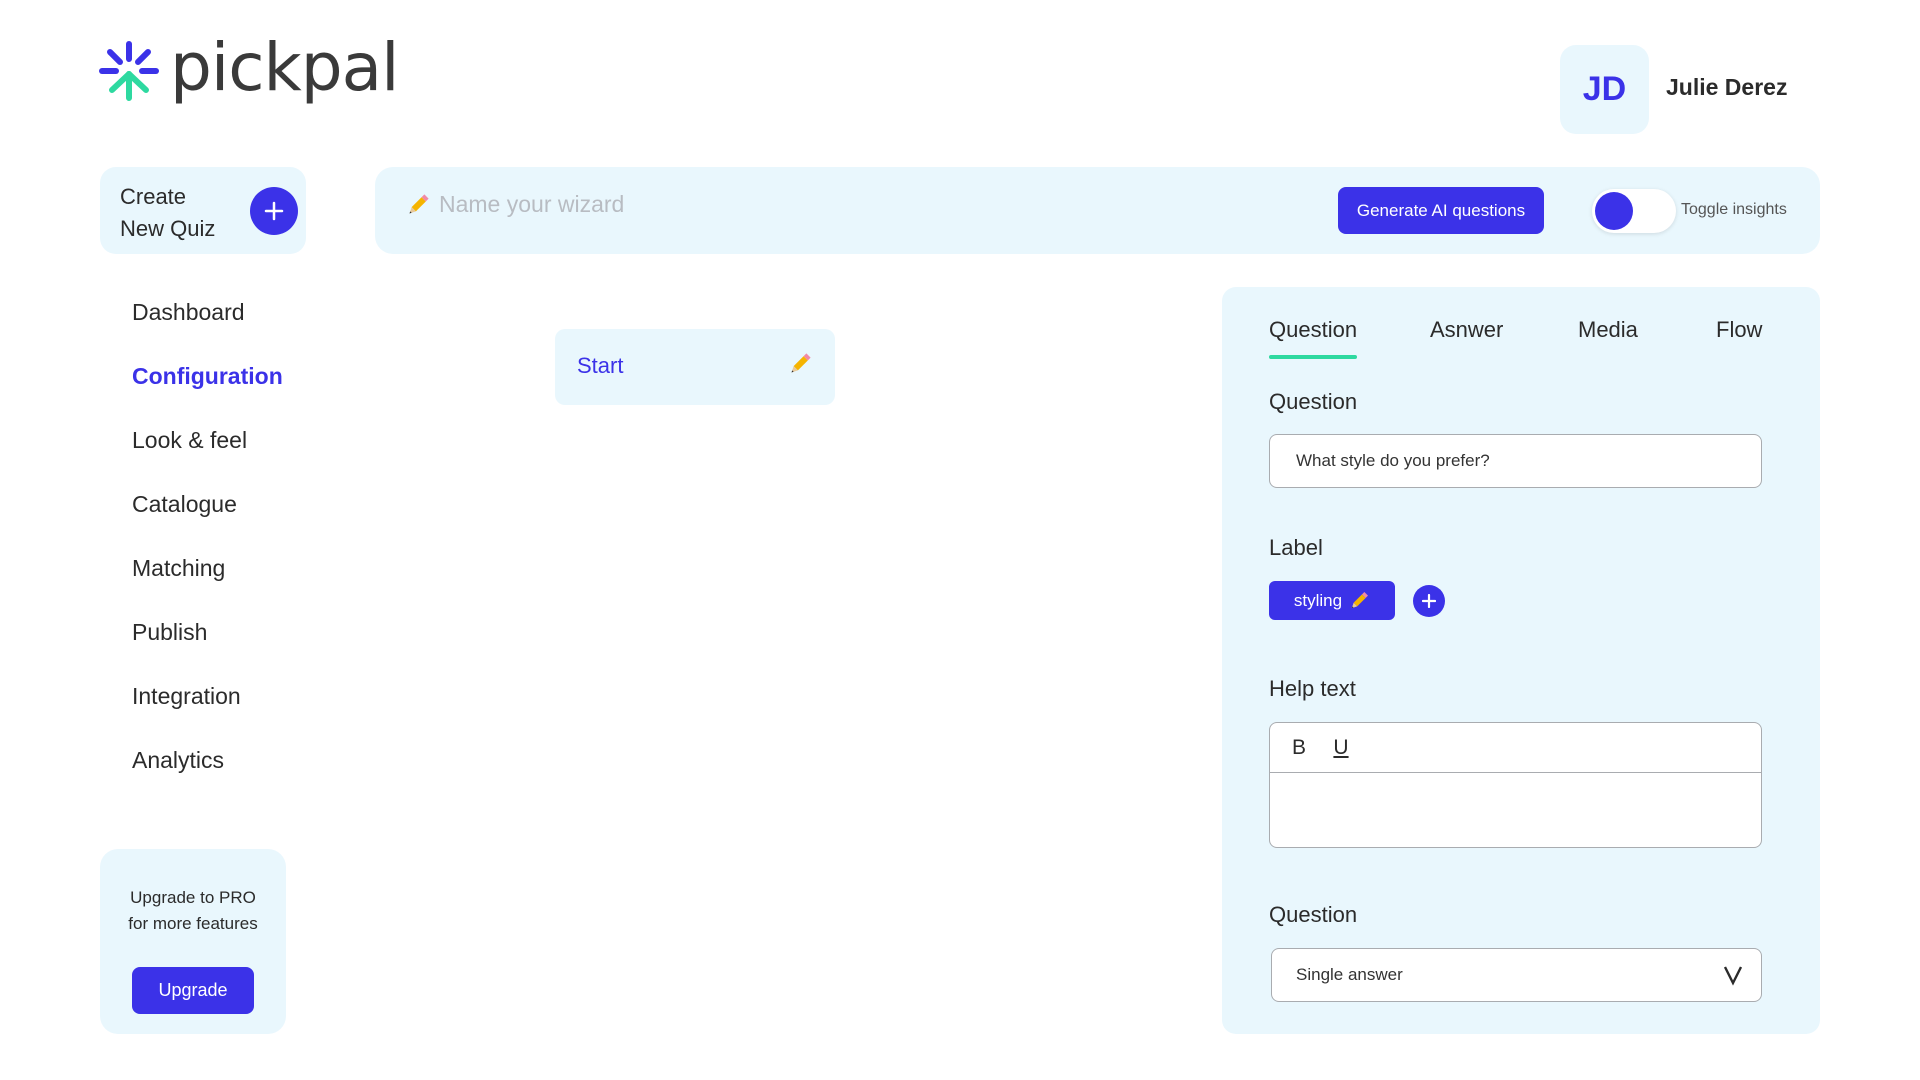  I want to click on sidebar-item-dashboard: Dashboard, so click(207, 327).